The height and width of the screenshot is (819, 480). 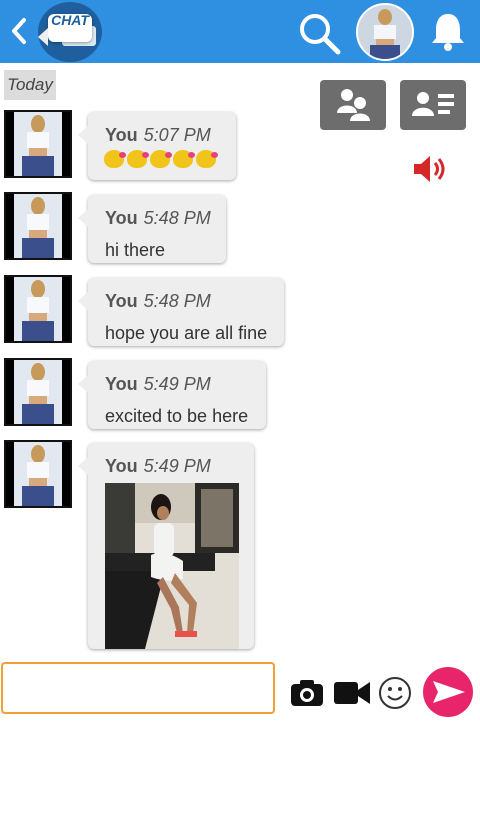 I want to click on group-icon, so click(x=353, y=105).